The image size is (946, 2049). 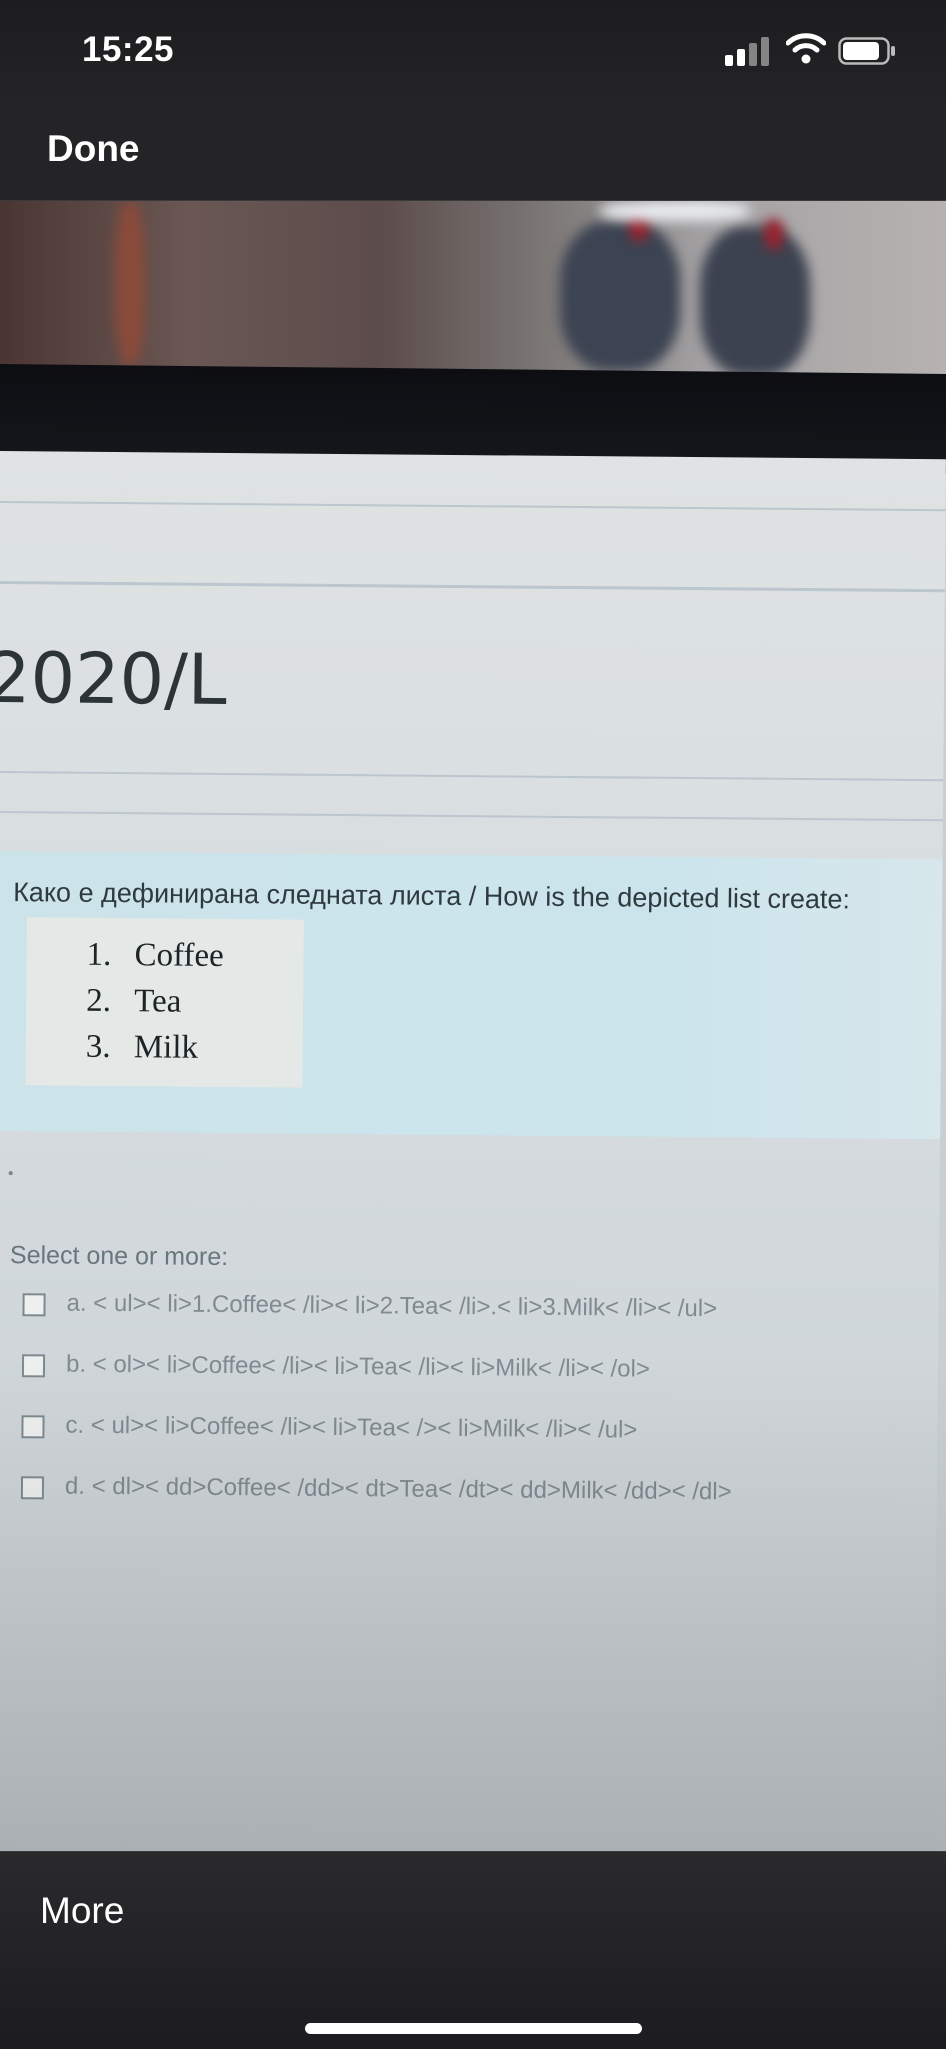 What do you see at coordinates (866, 51) in the screenshot?
I see `battery-icon` at bounding box center [866, 51].